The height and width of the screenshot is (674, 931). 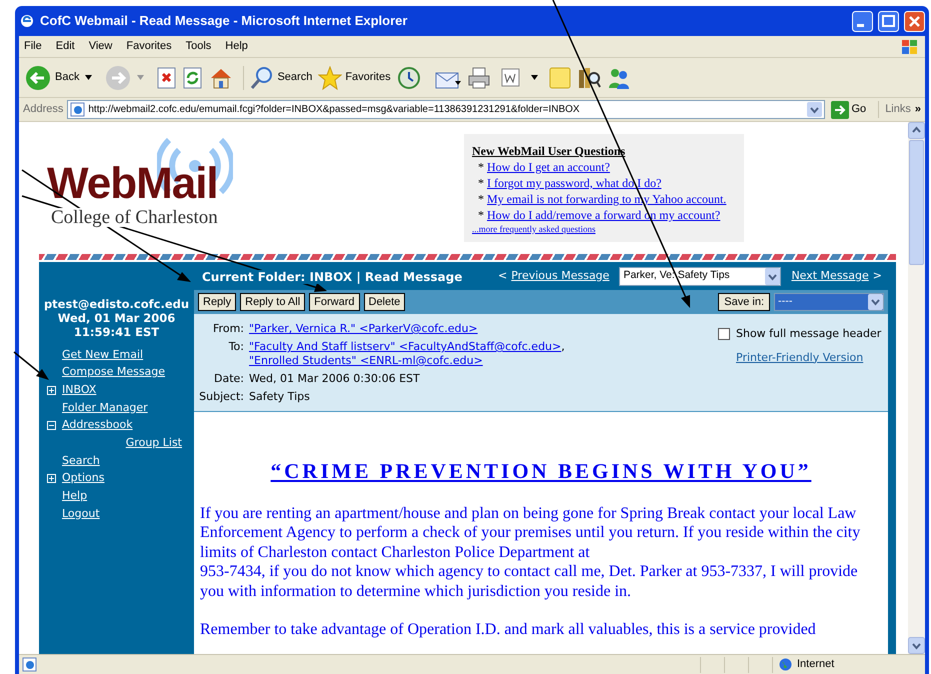 What do you see at coordinates (917, 109) in the screenshot?
I see `chevron-button: »` at bounding box center [917, 109].